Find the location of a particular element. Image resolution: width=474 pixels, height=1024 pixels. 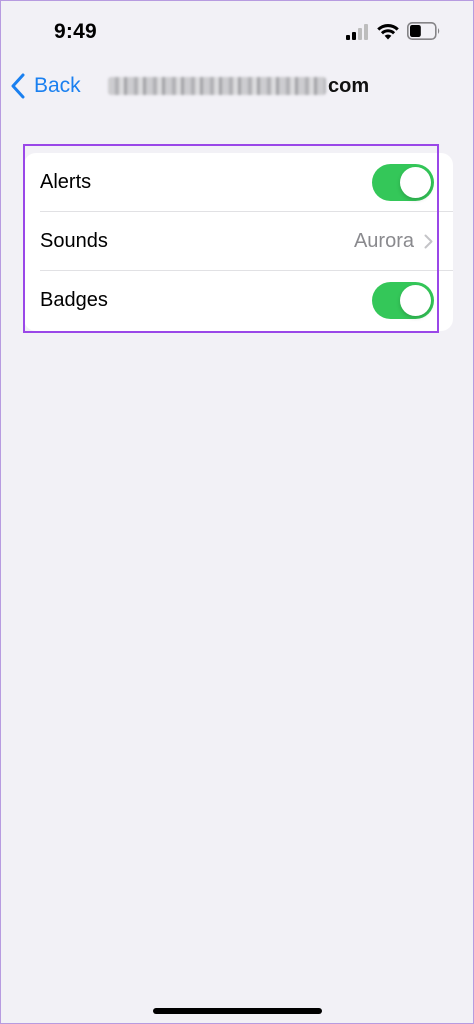

settings-row-sounds: Sounds Aurora is located at coordinates (238, 241).